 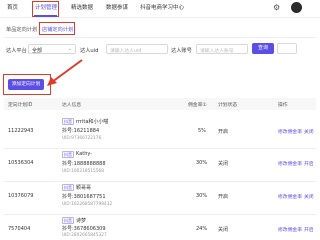 I want to click on reset-button, so click(x=287, y=48).